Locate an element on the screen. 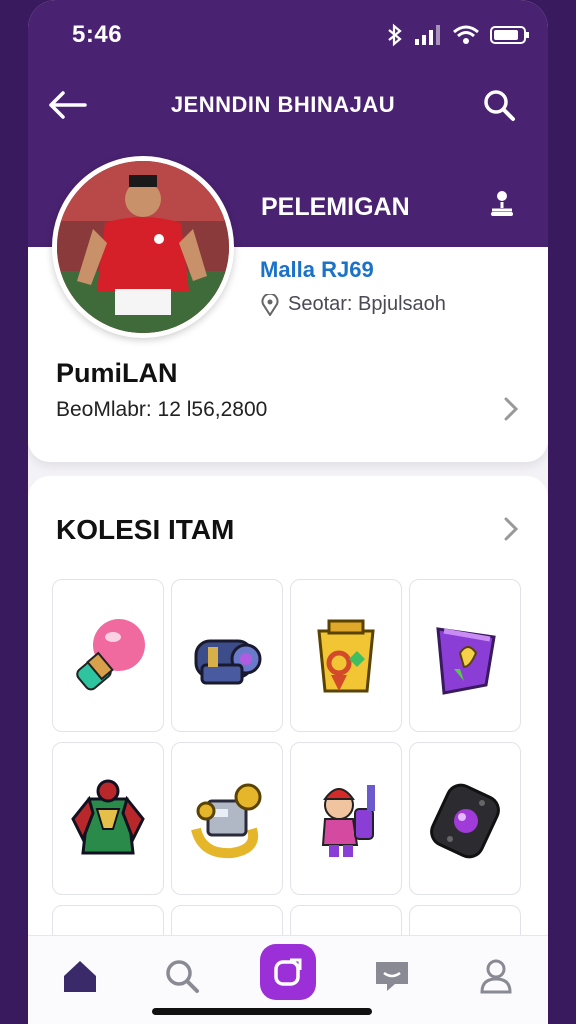 The width and height of the screenshot is (576, 1024). status-icons is located at coordinates (458, 35).